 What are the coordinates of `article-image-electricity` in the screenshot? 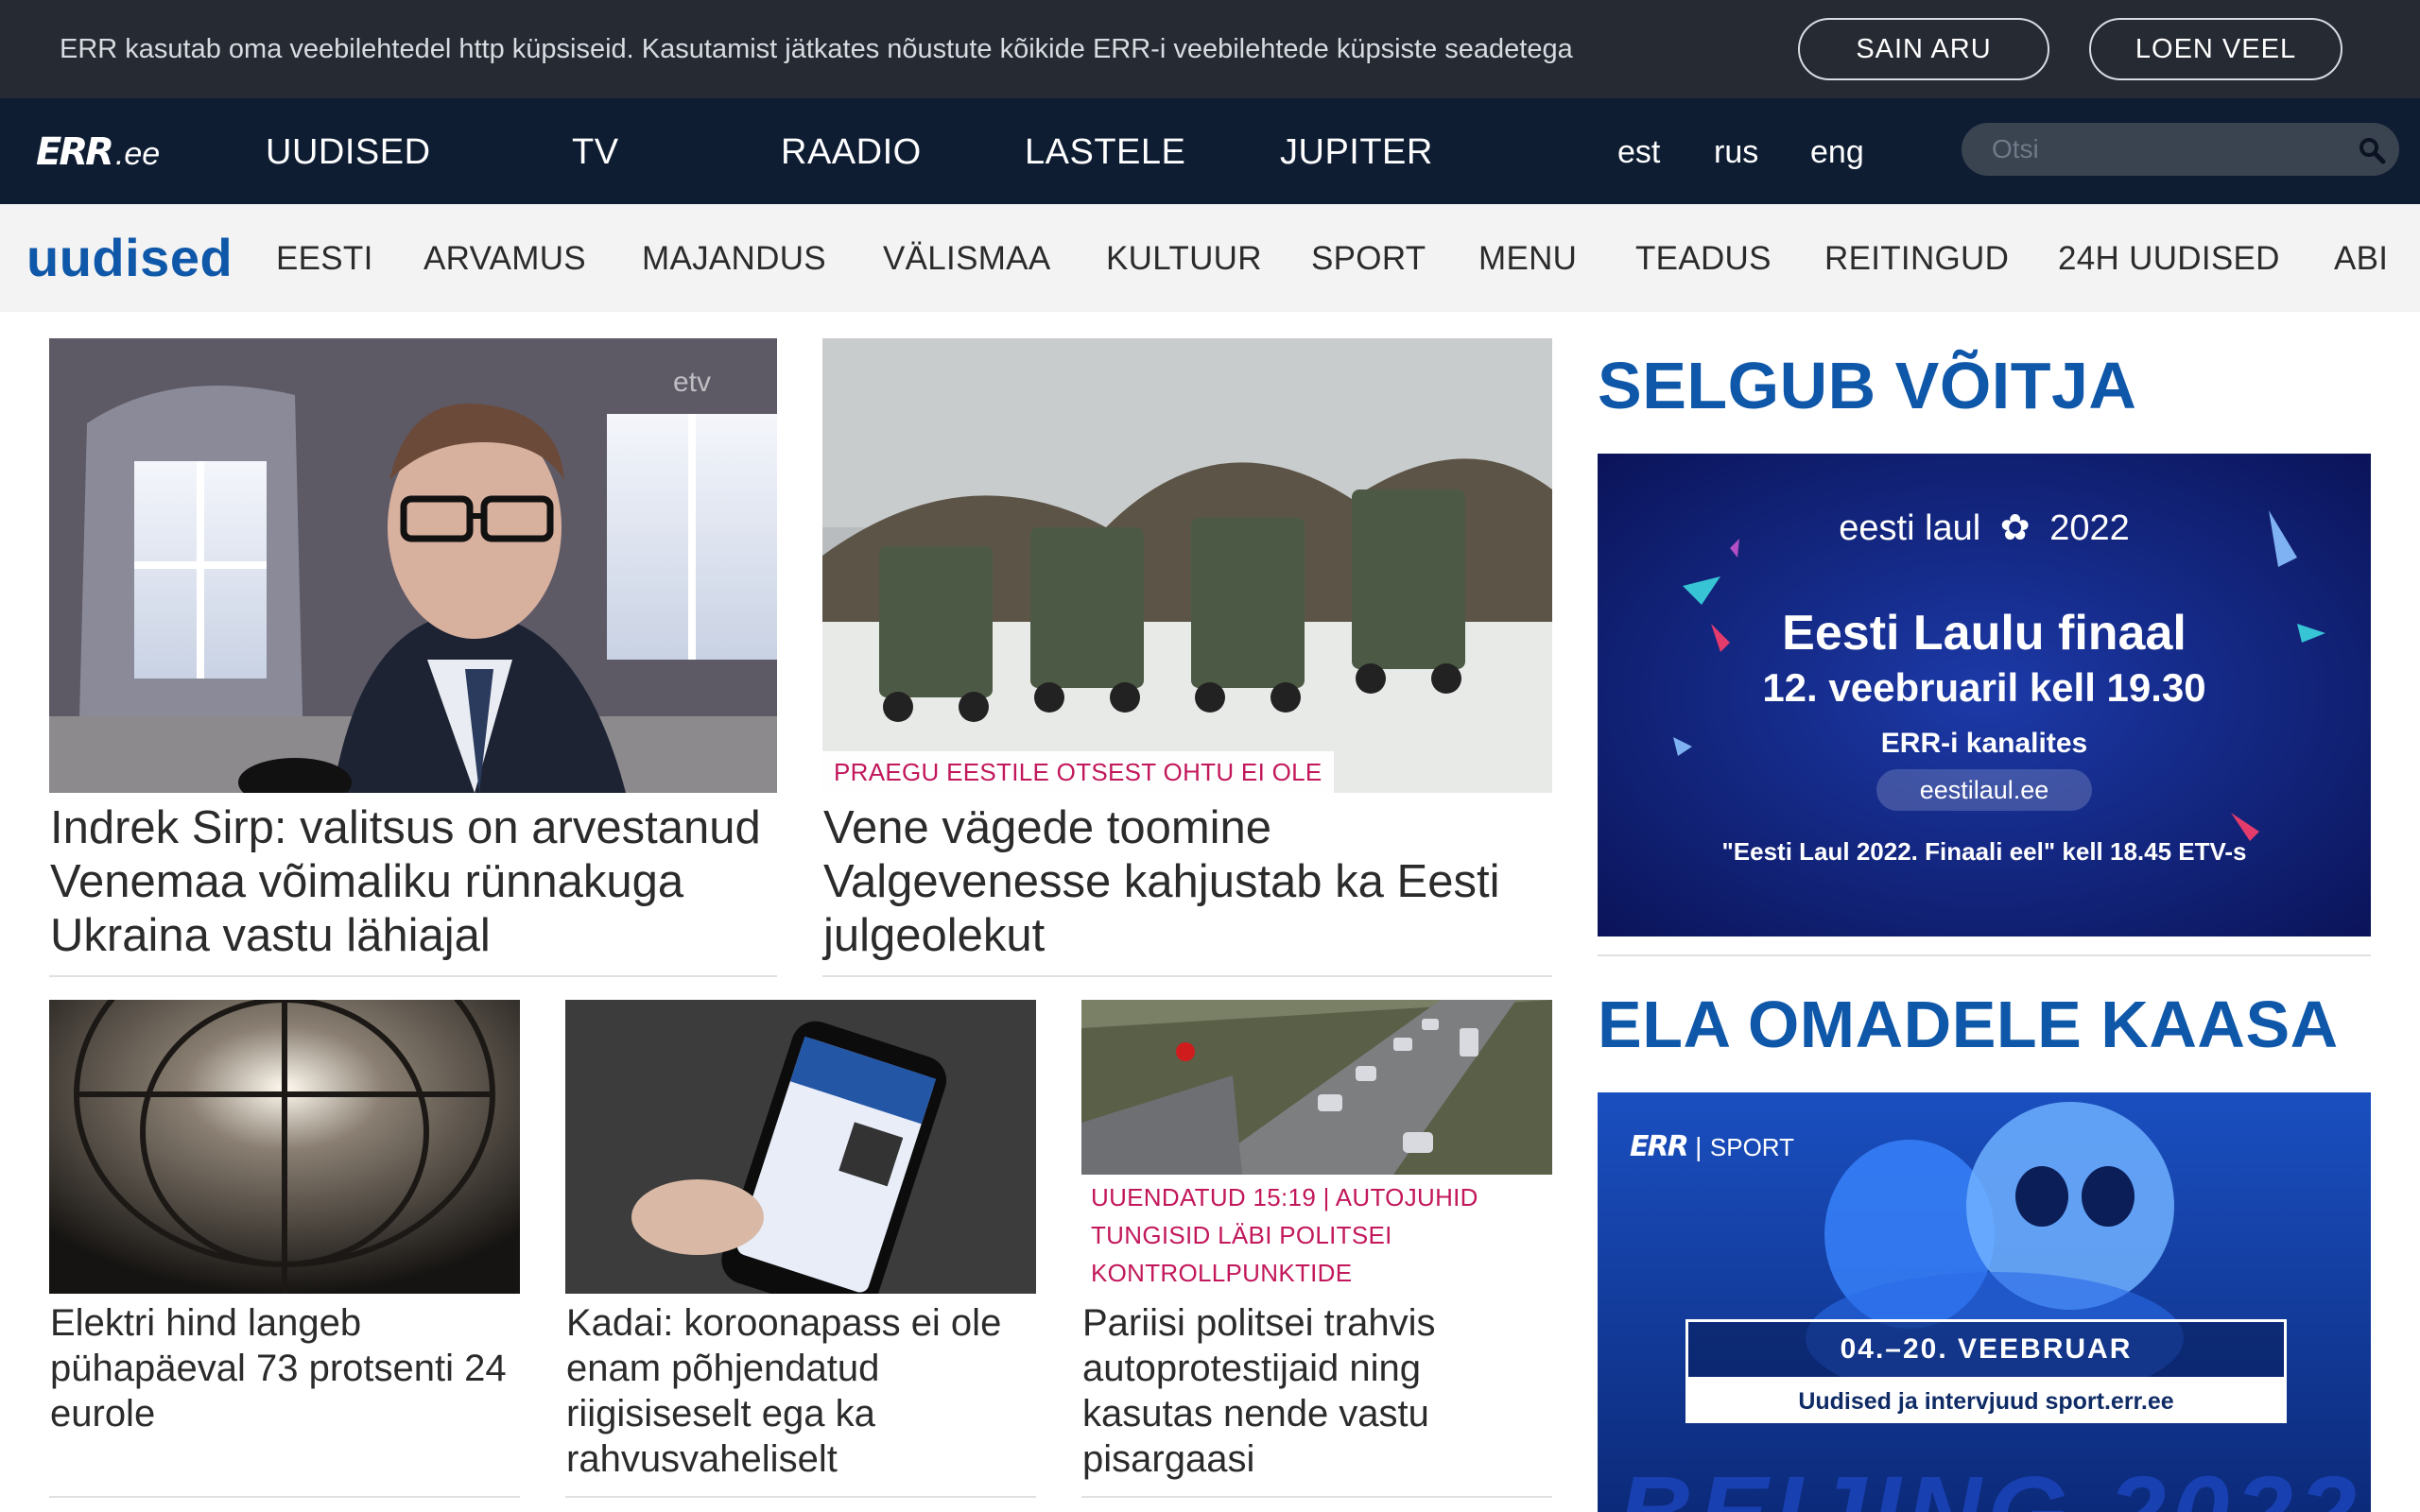 It's located at (284, 1147).